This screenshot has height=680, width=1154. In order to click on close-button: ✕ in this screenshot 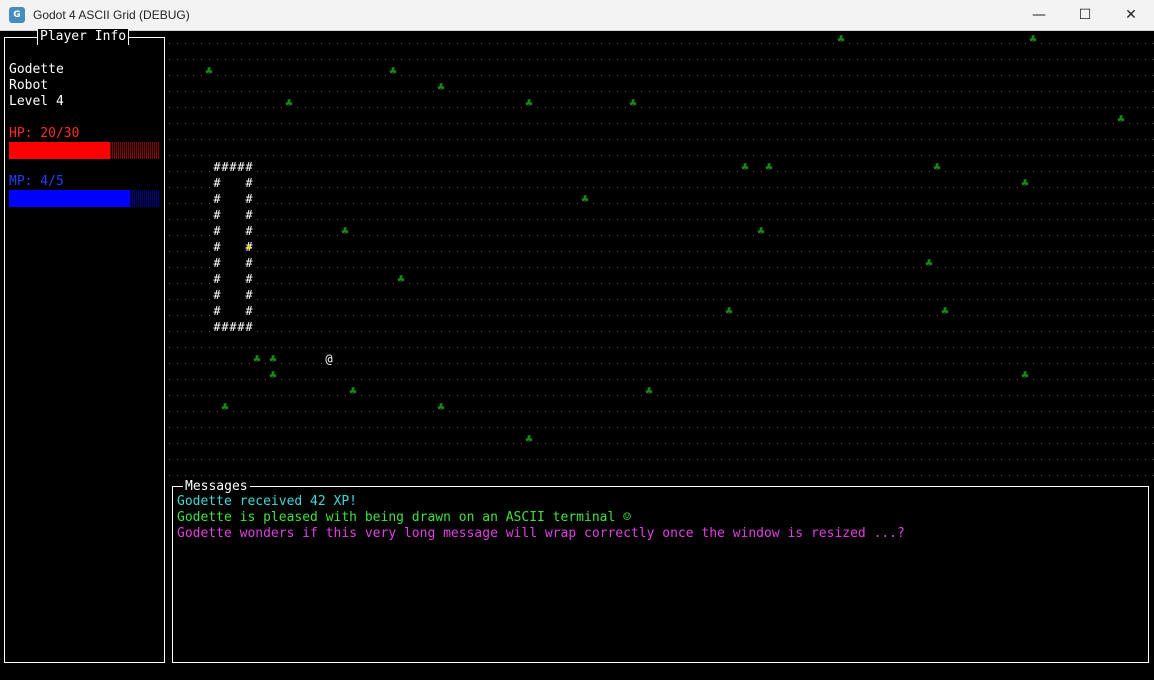, I will do `click(1131, 15)`.